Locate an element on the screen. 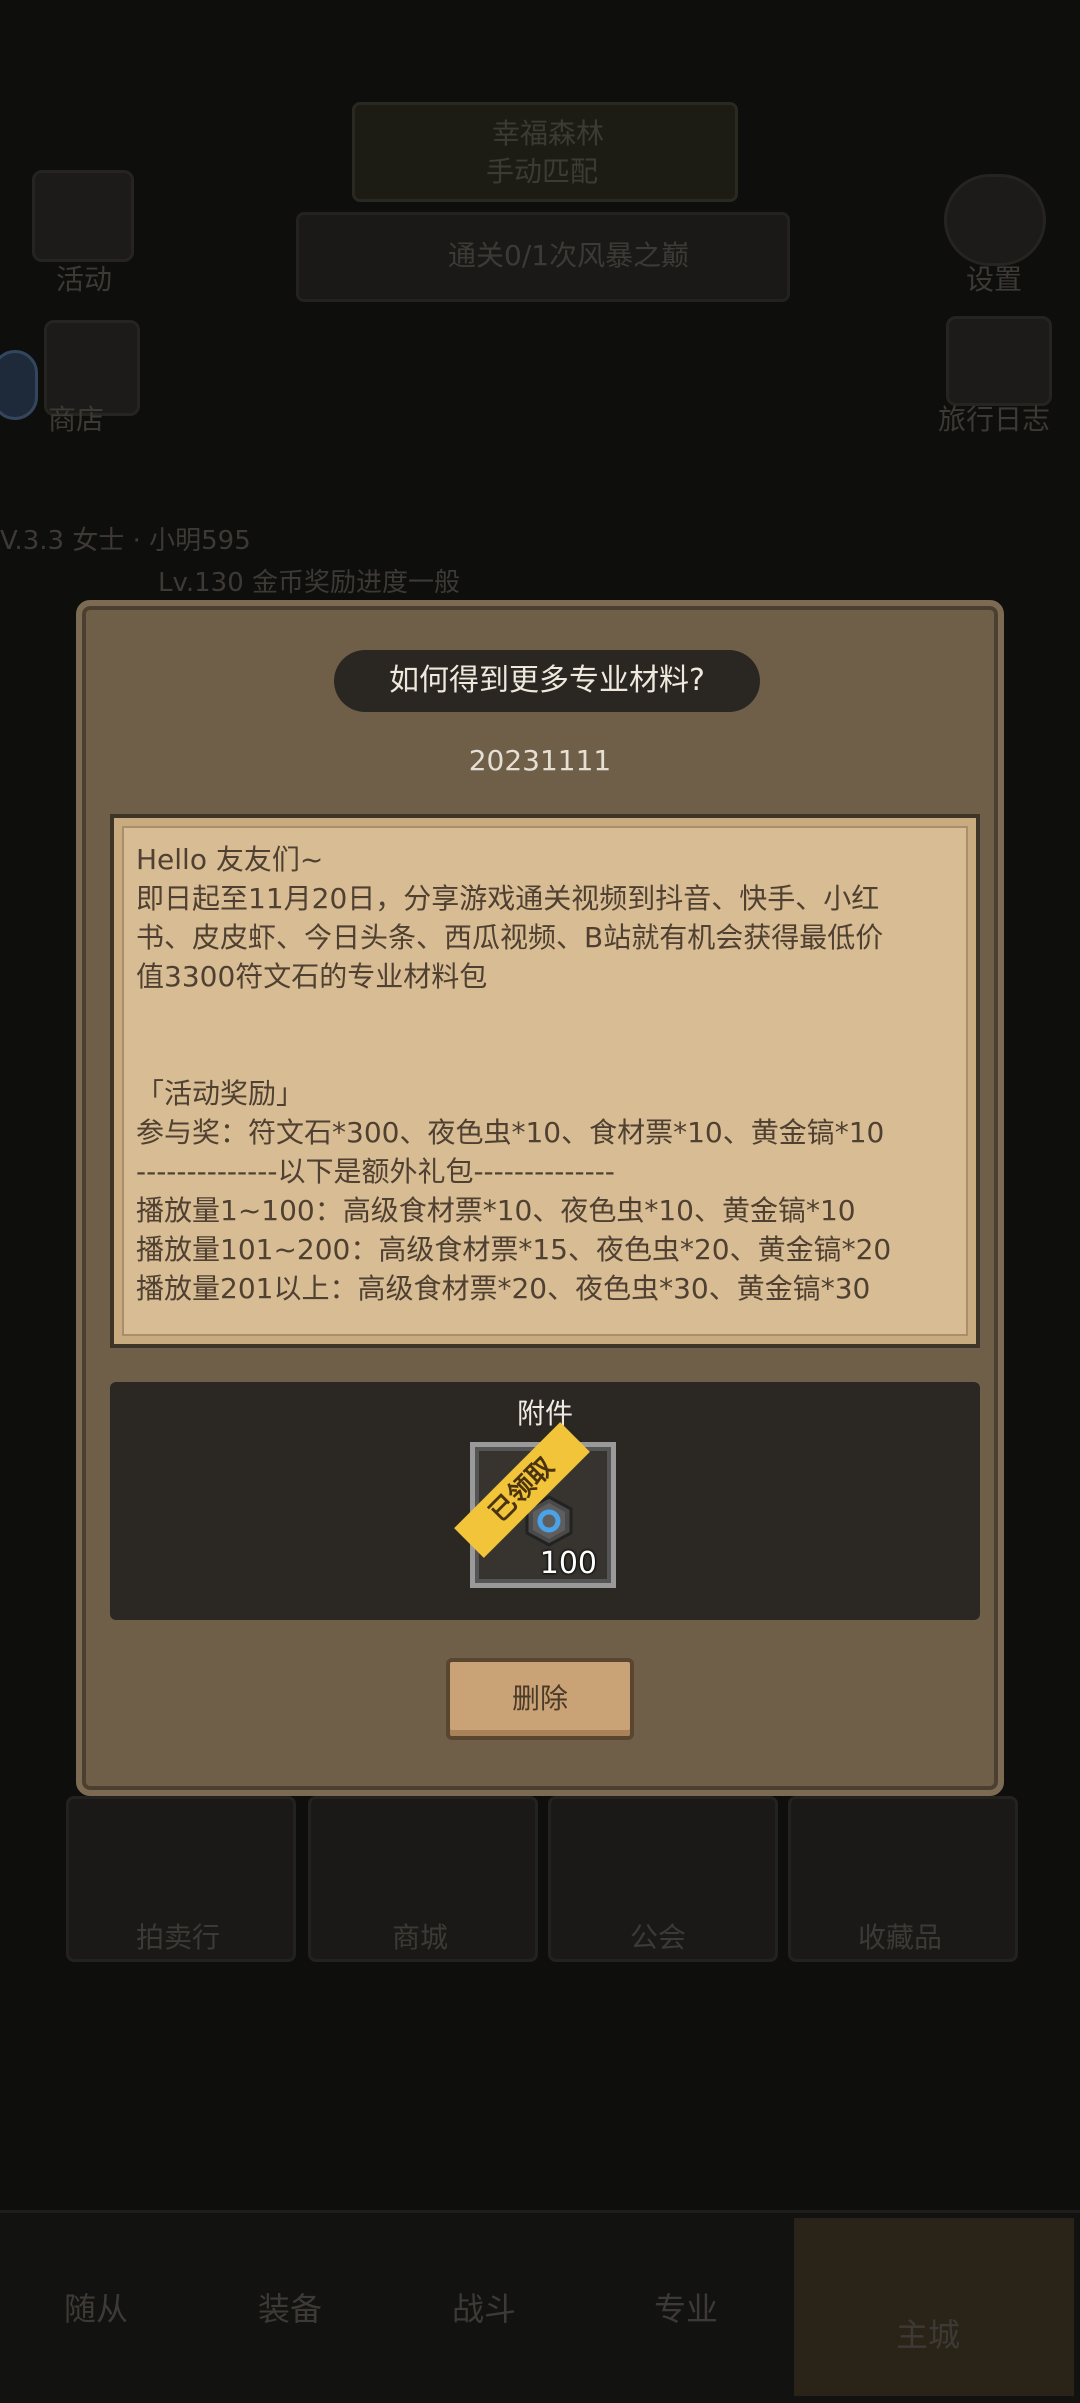 The width and height of the screenshot is (1080, 2403). banner-title: 幸福森林 is located at coordinates (548, 133).